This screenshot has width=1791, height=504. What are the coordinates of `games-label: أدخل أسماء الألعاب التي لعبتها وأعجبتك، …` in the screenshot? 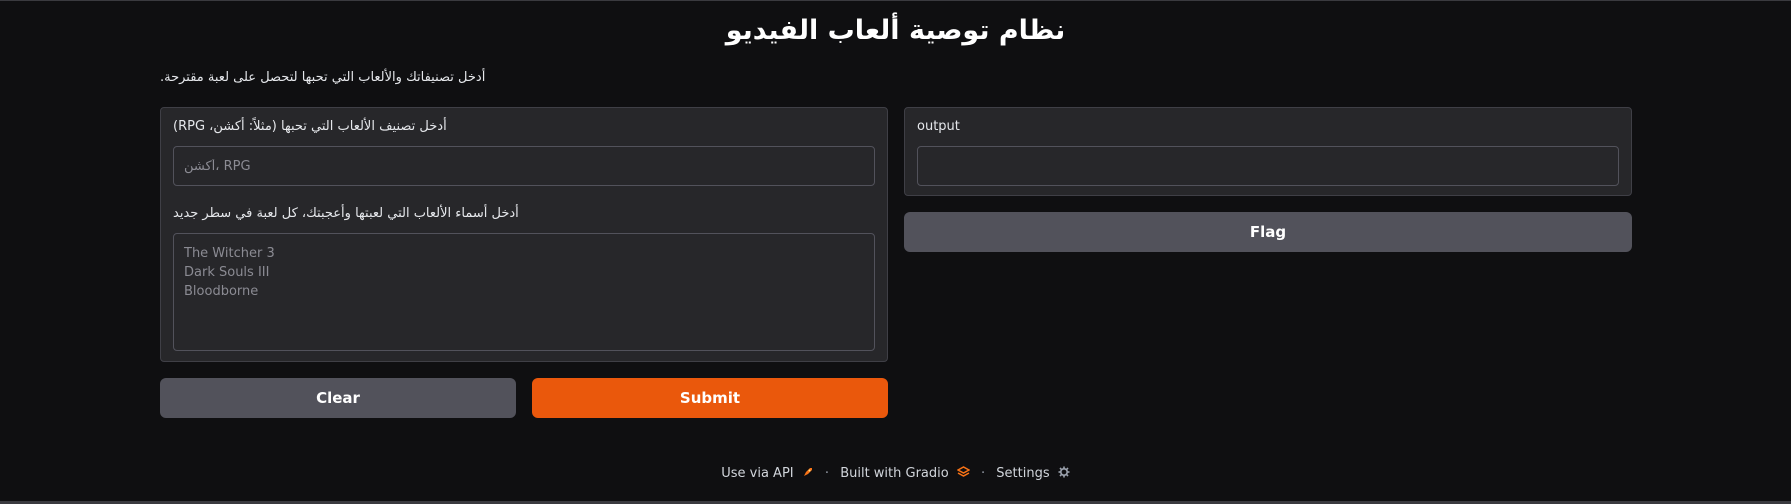 It's located at (346, 213).